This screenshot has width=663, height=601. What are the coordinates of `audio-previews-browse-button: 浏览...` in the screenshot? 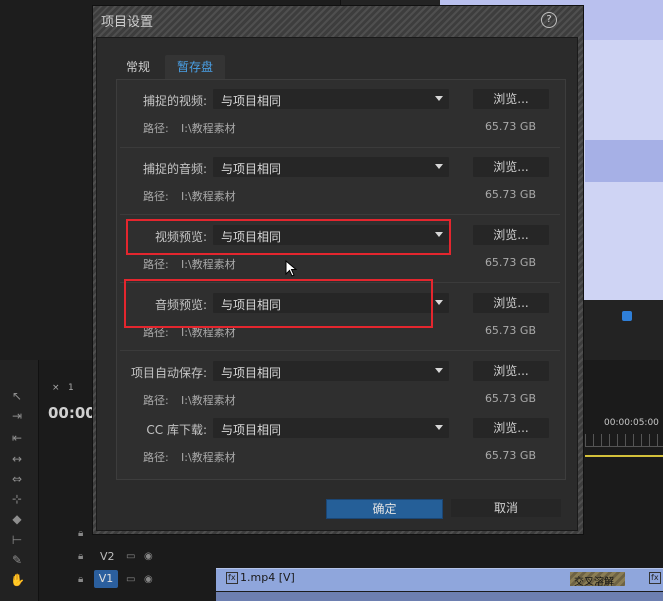 It's located at (511, 303).